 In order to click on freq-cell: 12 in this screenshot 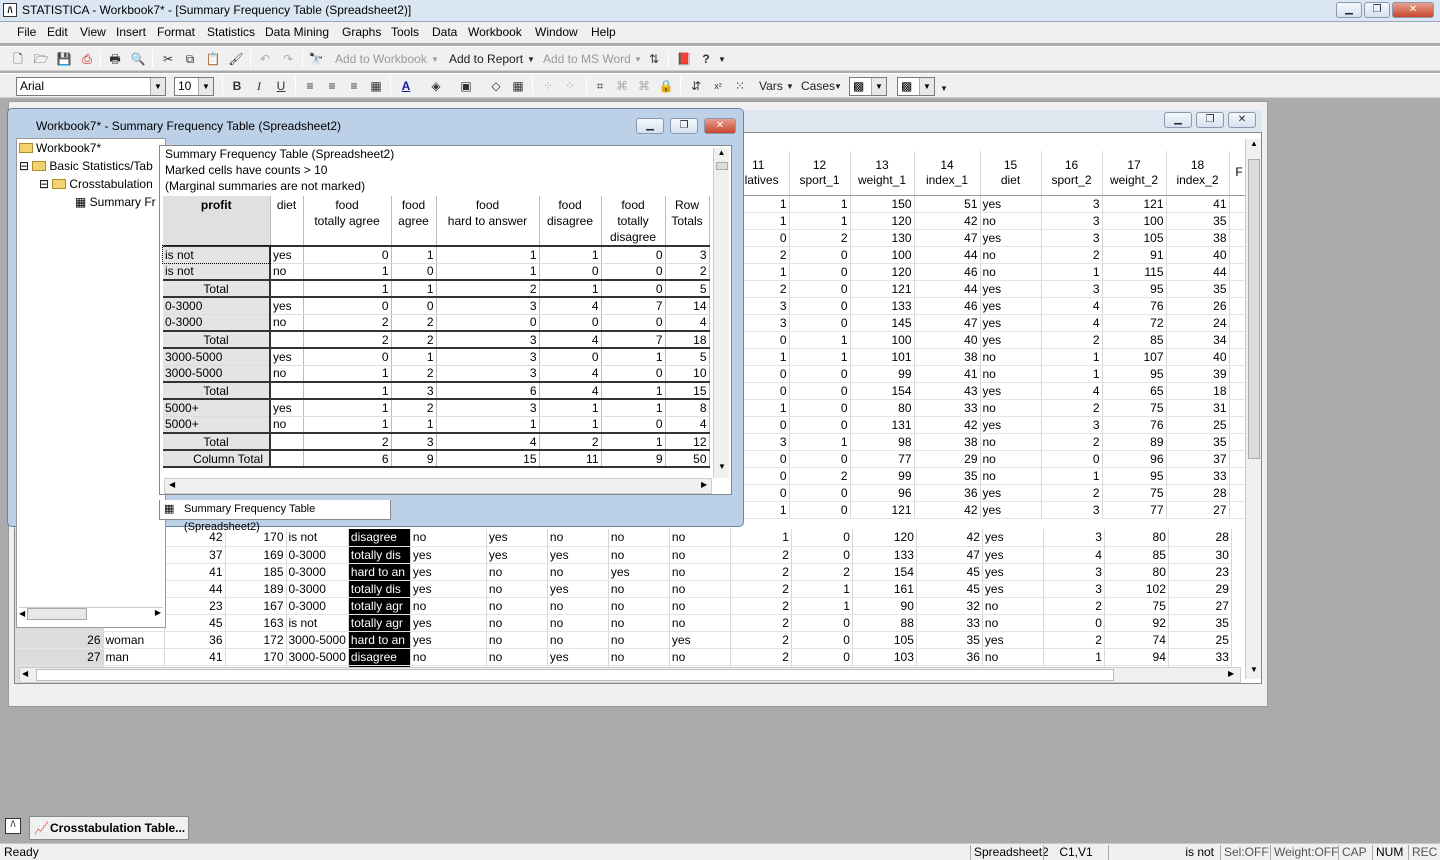, I will do `click(687, 441)`.